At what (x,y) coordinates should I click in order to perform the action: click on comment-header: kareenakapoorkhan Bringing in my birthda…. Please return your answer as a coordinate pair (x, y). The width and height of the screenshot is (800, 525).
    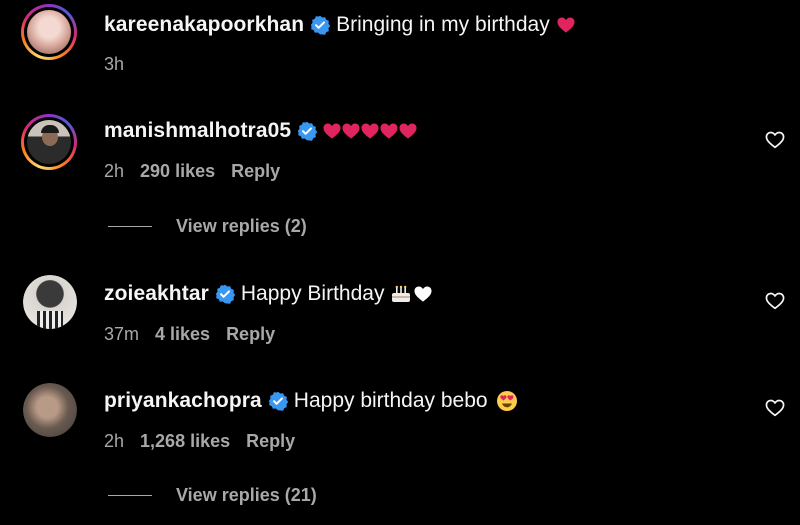
    Looking at the image, I should click on (340, 25).